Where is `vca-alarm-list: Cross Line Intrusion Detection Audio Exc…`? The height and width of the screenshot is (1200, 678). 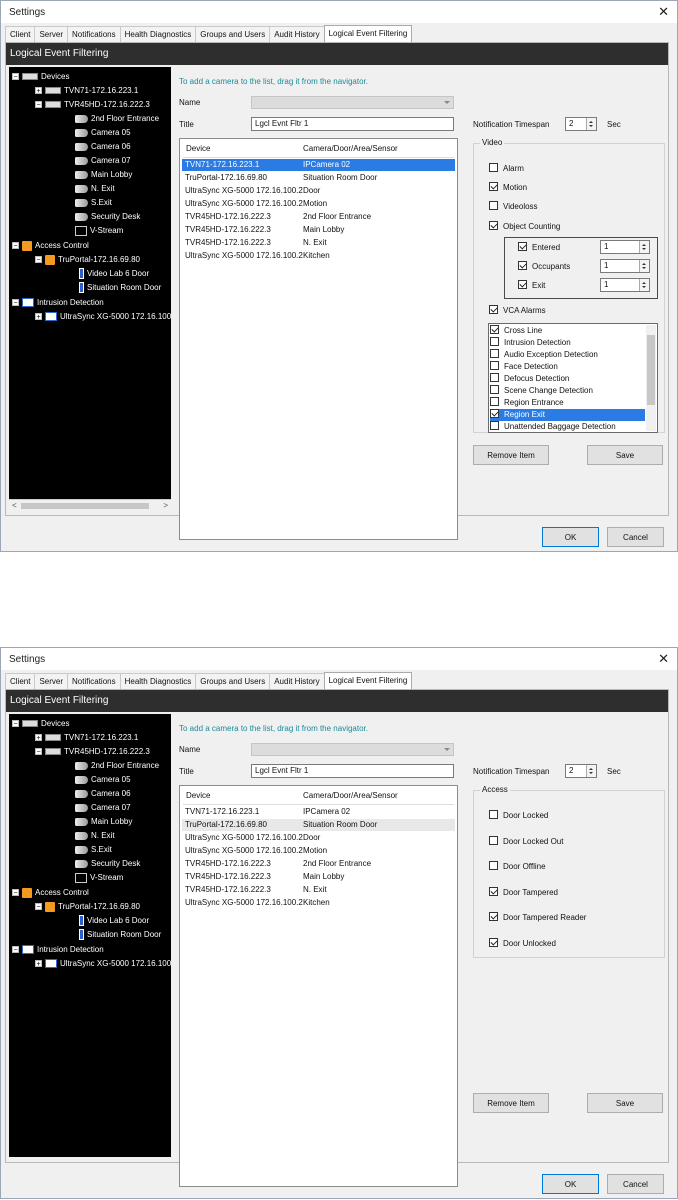 vca-alarm-list: Cross Line Intrusion Detection Audio Exc… is located at coordinates (573, 378).